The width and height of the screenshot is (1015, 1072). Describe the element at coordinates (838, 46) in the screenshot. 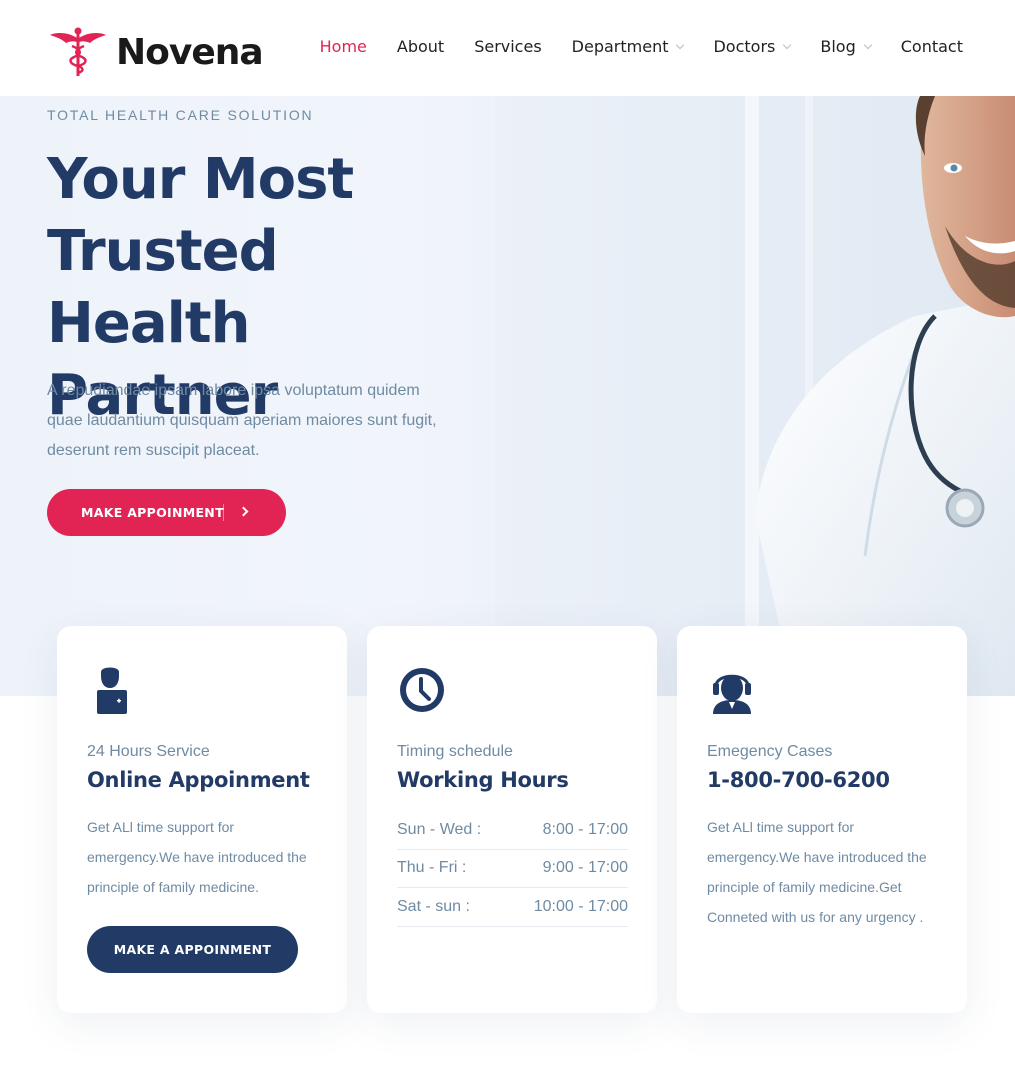

I see `nav-blog-label: Blog` at that location.